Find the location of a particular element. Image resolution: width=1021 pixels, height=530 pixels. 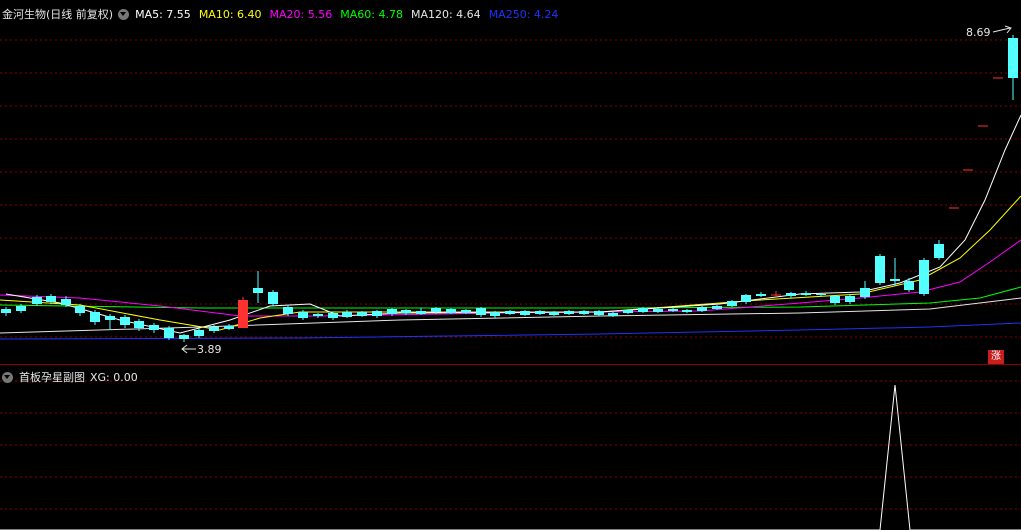

ma10-label: MA10: 6.40 is located at coordinates (230, 14).